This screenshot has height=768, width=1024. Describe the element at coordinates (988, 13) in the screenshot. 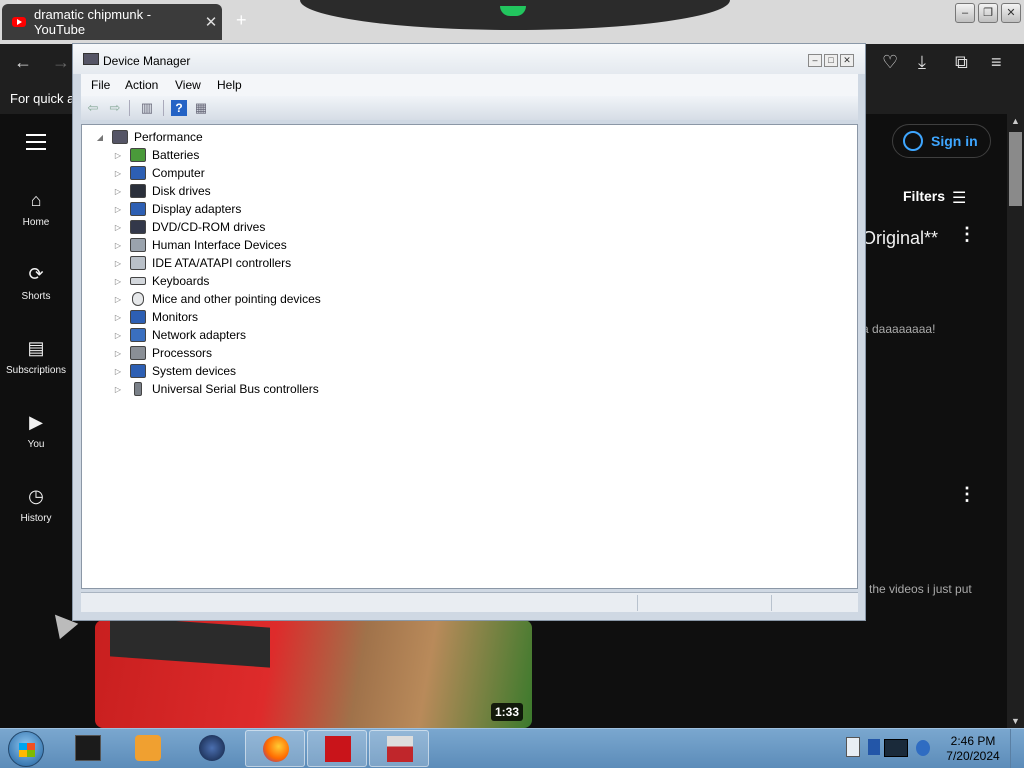

I see `browser-restore-button: ❐` at that location.